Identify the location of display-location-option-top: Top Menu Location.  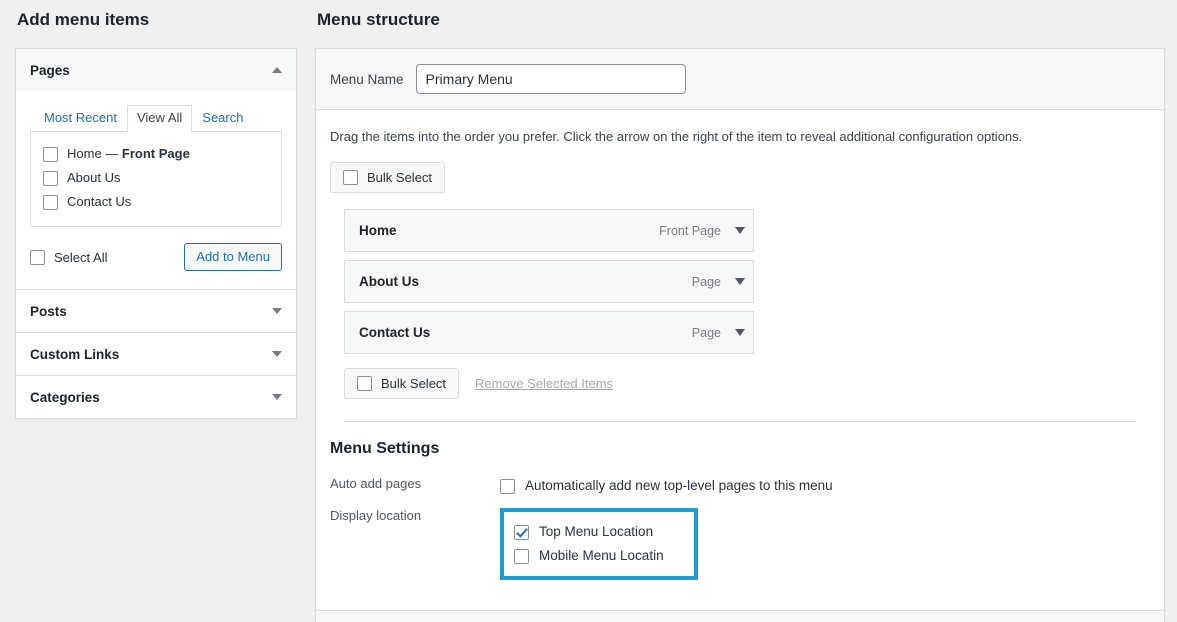
(589, 532).